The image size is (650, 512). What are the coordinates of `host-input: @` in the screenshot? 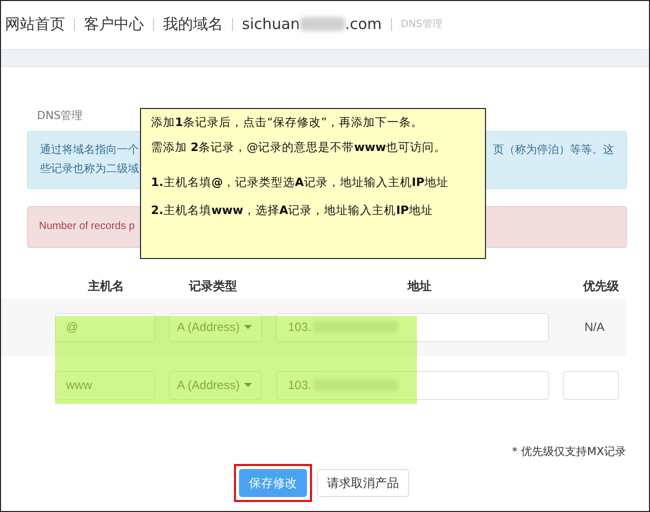 It's located at (105, 327).